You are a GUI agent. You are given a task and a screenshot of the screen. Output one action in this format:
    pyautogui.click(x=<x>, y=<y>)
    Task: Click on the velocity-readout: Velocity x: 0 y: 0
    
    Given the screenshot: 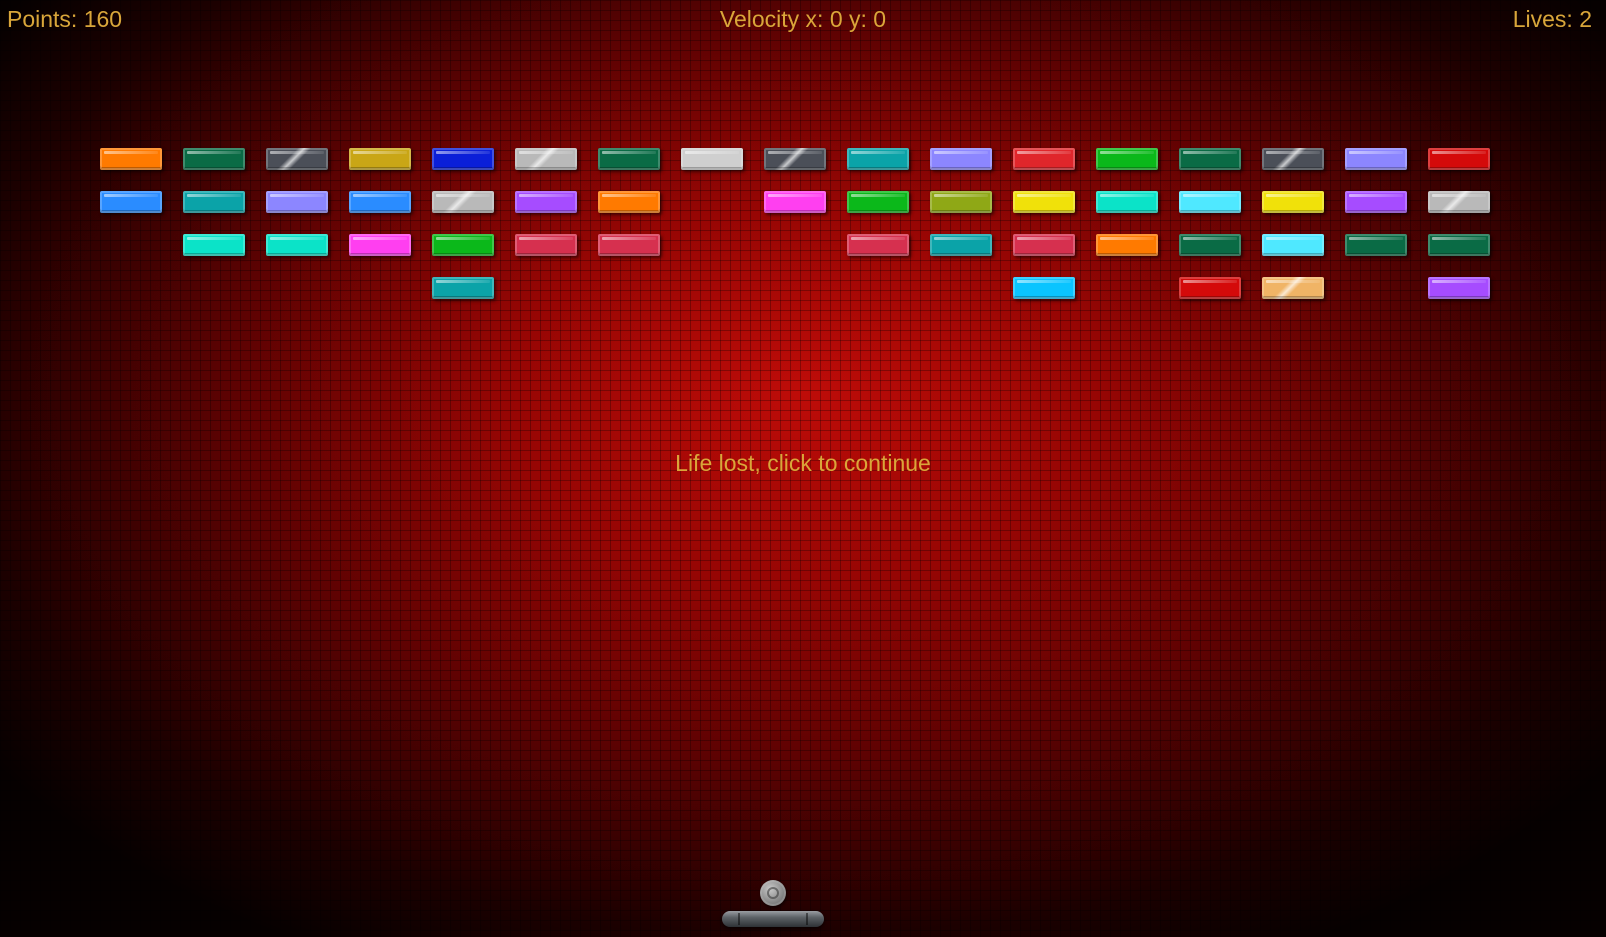 What is the action you would take?
    pyautogui.click(x=803, y=19)
    